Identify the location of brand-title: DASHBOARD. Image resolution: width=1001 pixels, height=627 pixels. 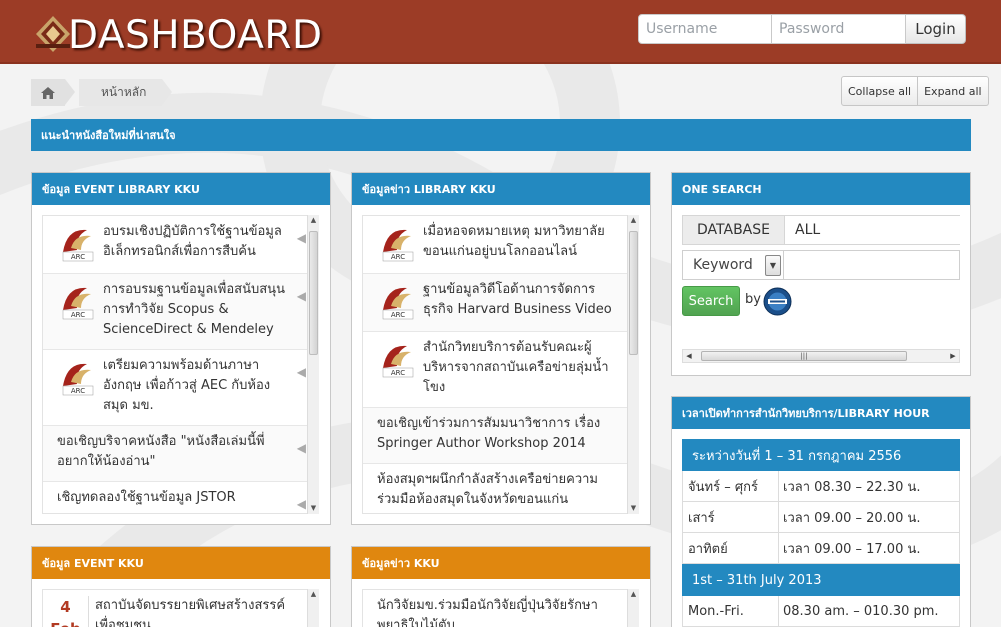
(195, 35).